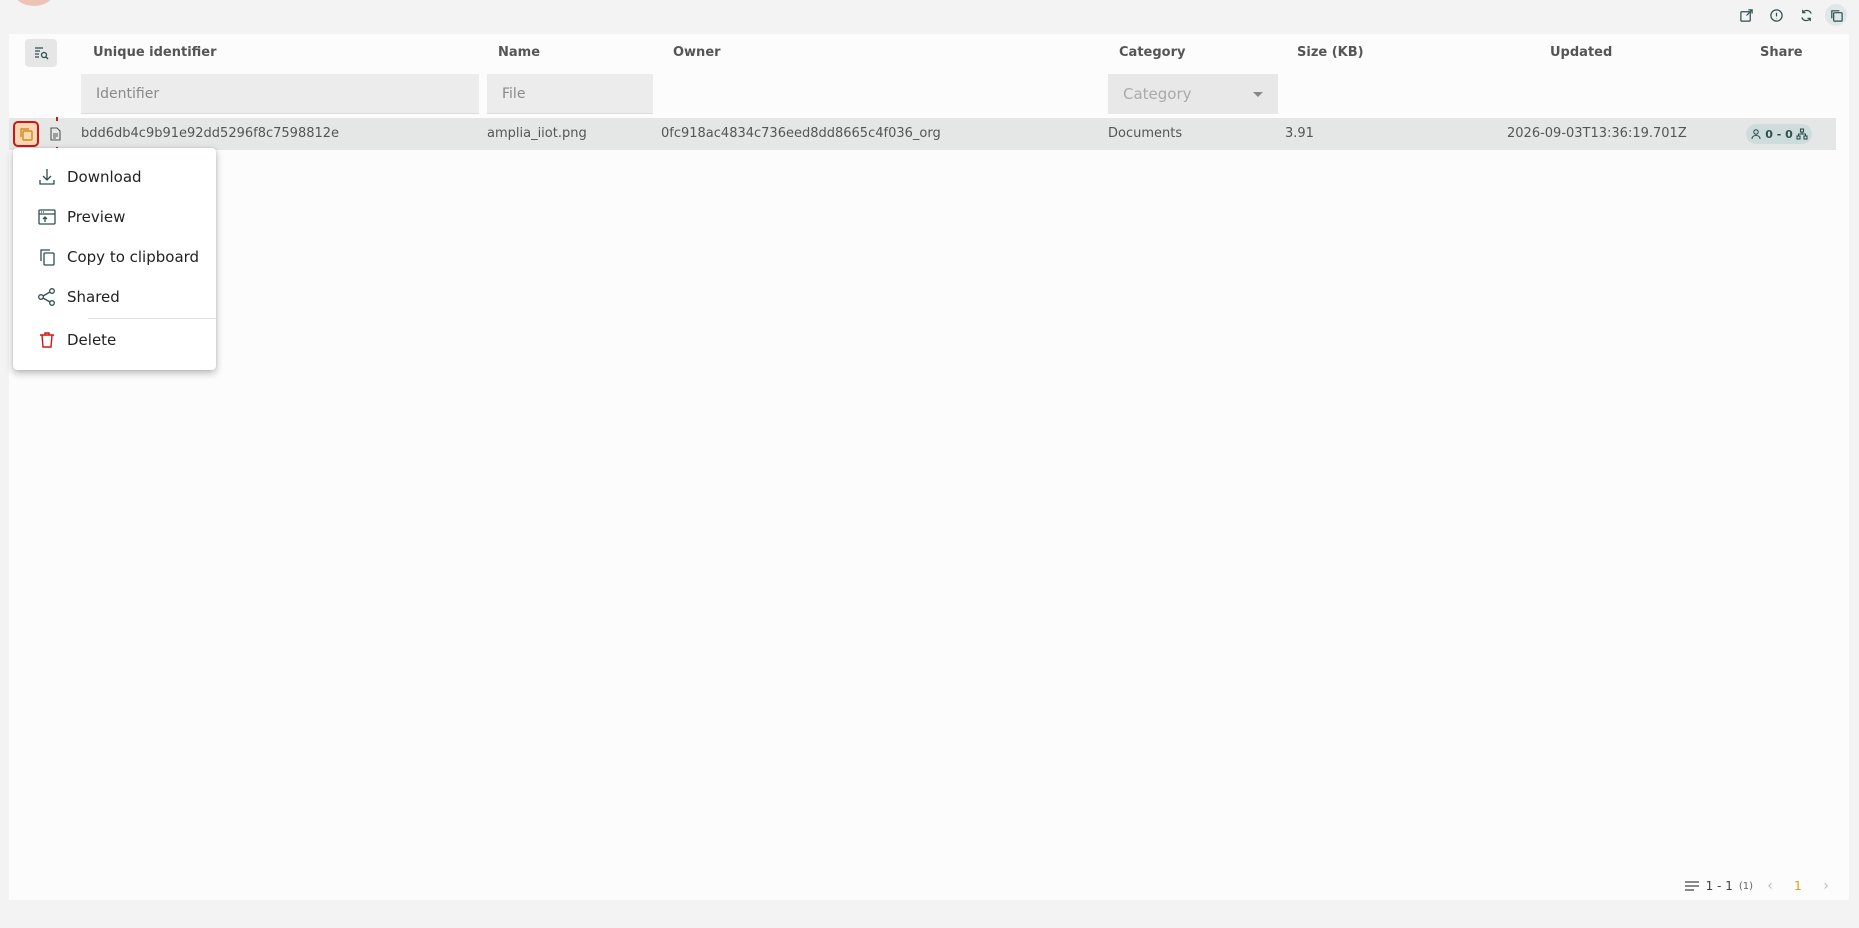 The image size is (1859, 928). Describe the element at coordinates (133, 257) in the screenshot. I see `menu-item-label: Copy to clipboard` at that location.